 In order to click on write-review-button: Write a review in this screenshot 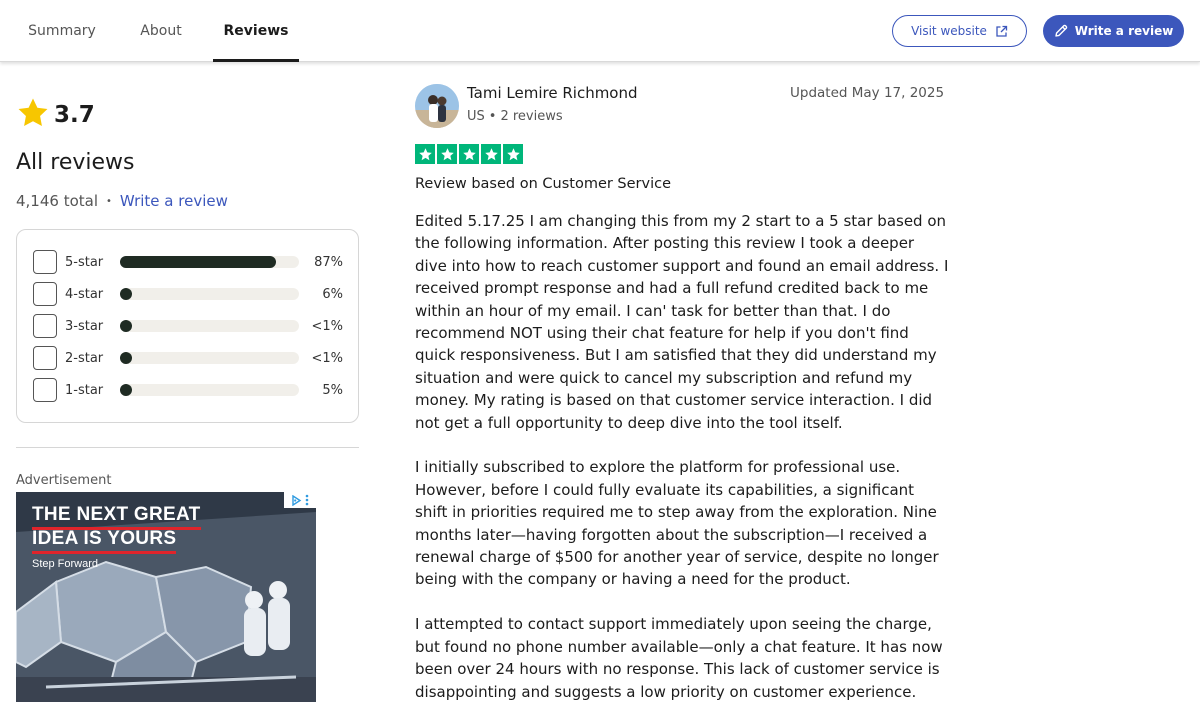, I will do `click(1113, 31)`.